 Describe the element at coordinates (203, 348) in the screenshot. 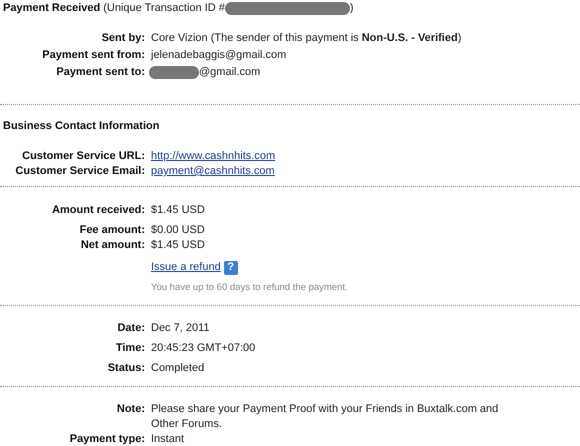

I see `field-value: 20:45:23 GMT+07:00` at that location.